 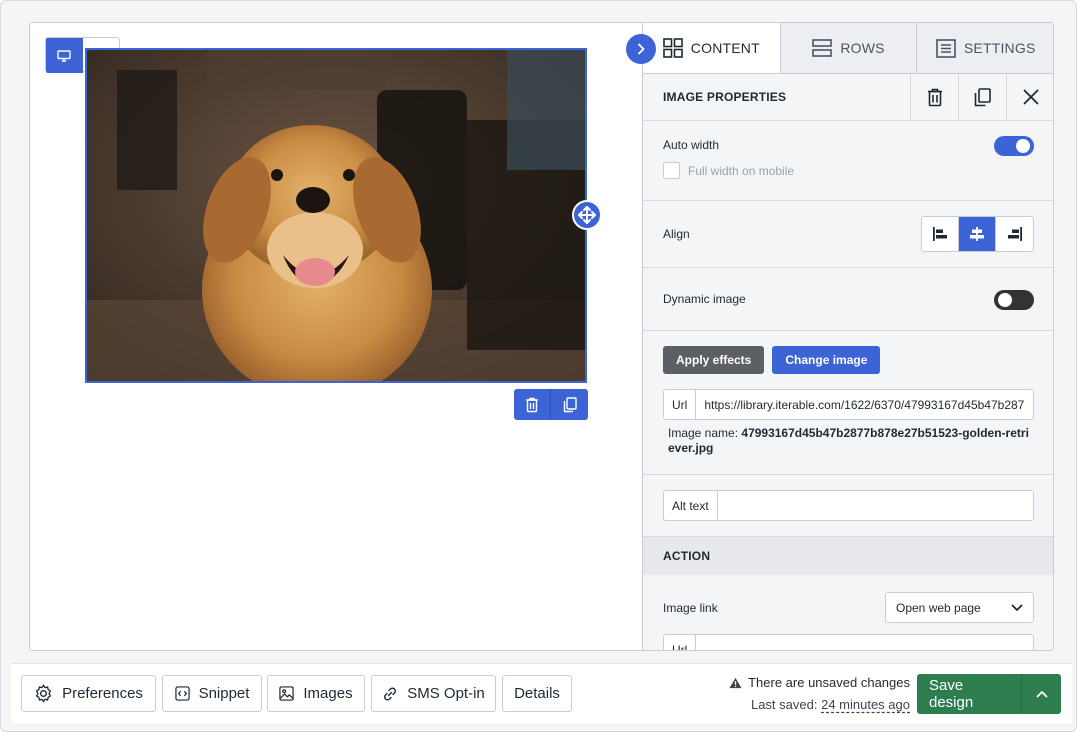 I want to click on auto-width-toggle, so click(x=1014, y=146).